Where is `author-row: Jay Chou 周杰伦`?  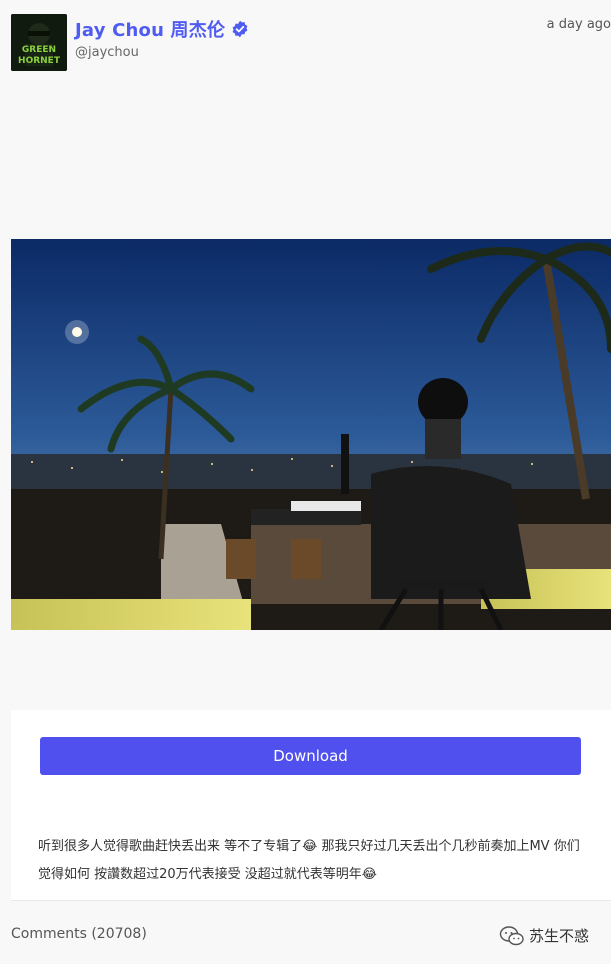
author-row: Jay Chou 周杰伦 is located at coordinates (162, 29).